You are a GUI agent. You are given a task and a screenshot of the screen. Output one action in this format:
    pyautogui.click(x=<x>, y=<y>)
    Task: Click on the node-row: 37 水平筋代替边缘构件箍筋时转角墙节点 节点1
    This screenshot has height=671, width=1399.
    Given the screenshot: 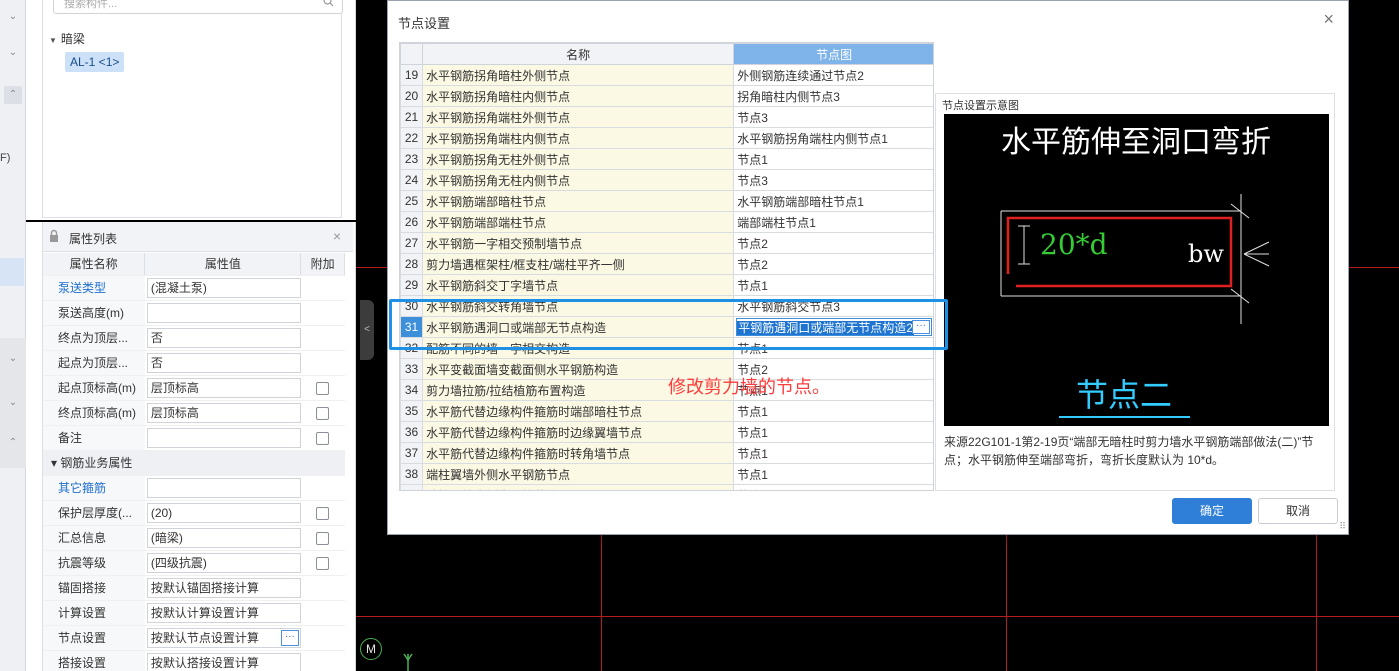 What is the action you would take?
    pyautogui.click(x=666, y=453)
    